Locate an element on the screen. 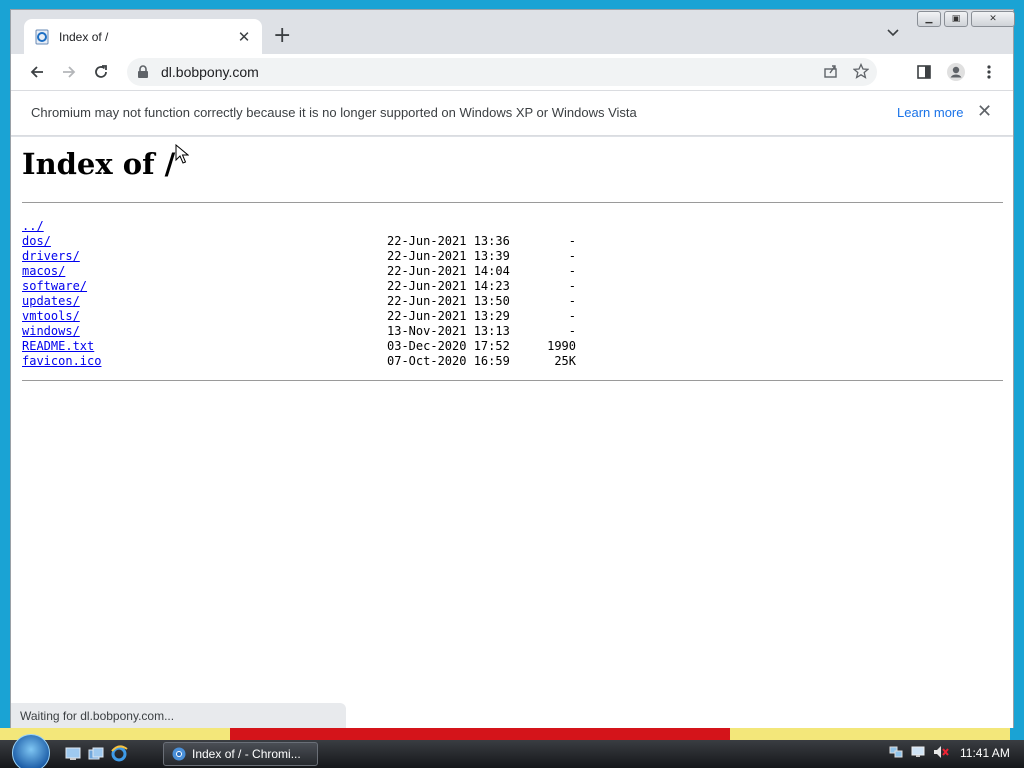 This screenshot has width=1024, height=768. reload-icon is located at coordinates (101, 72).